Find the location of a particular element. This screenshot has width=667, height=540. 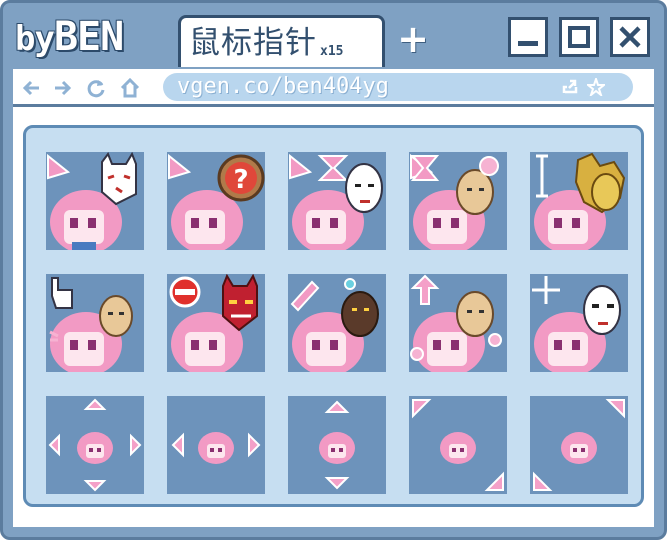

crosshair-white-mask-cursor-icon is located at coordinates (576, 324).